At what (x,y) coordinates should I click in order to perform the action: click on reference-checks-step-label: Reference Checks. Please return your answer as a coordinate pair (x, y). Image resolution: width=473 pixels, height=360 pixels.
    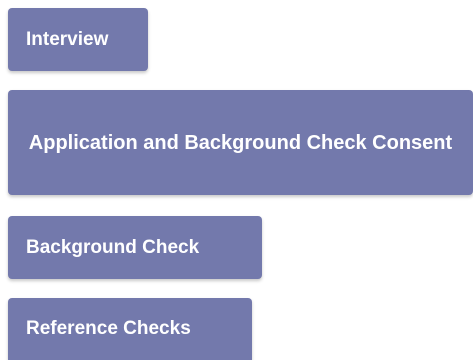
    Looking at the image, I should click on (108, 328).